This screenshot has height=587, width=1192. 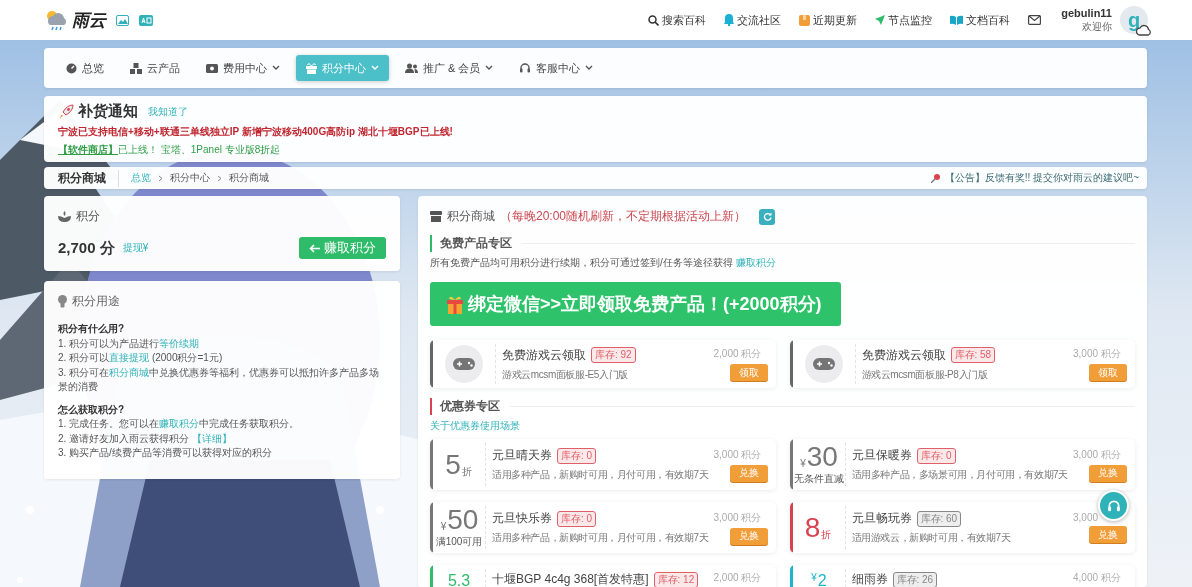 I want to click on greeting: 欢迎你, so click(x=1097, y=26).